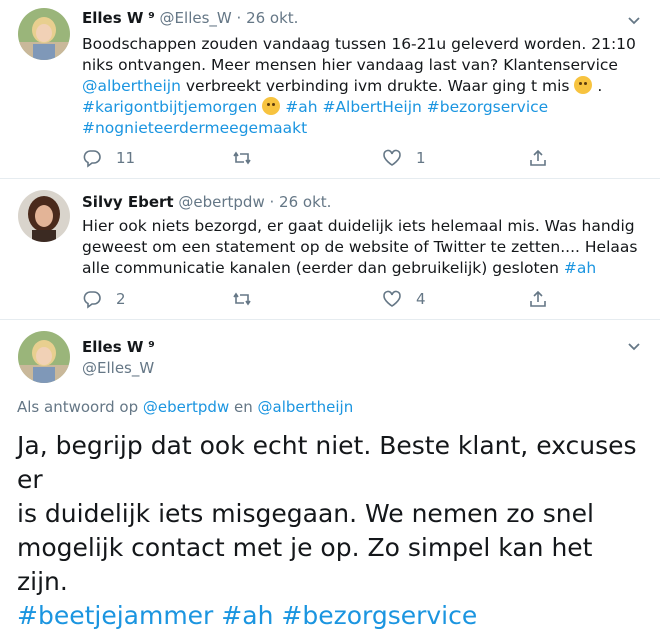 The width and height of the screenshot is (660, 633). Describe the element at coordinates (221, 202) in the screenshot. I see `user-handle: @ebertpdw` at that location.